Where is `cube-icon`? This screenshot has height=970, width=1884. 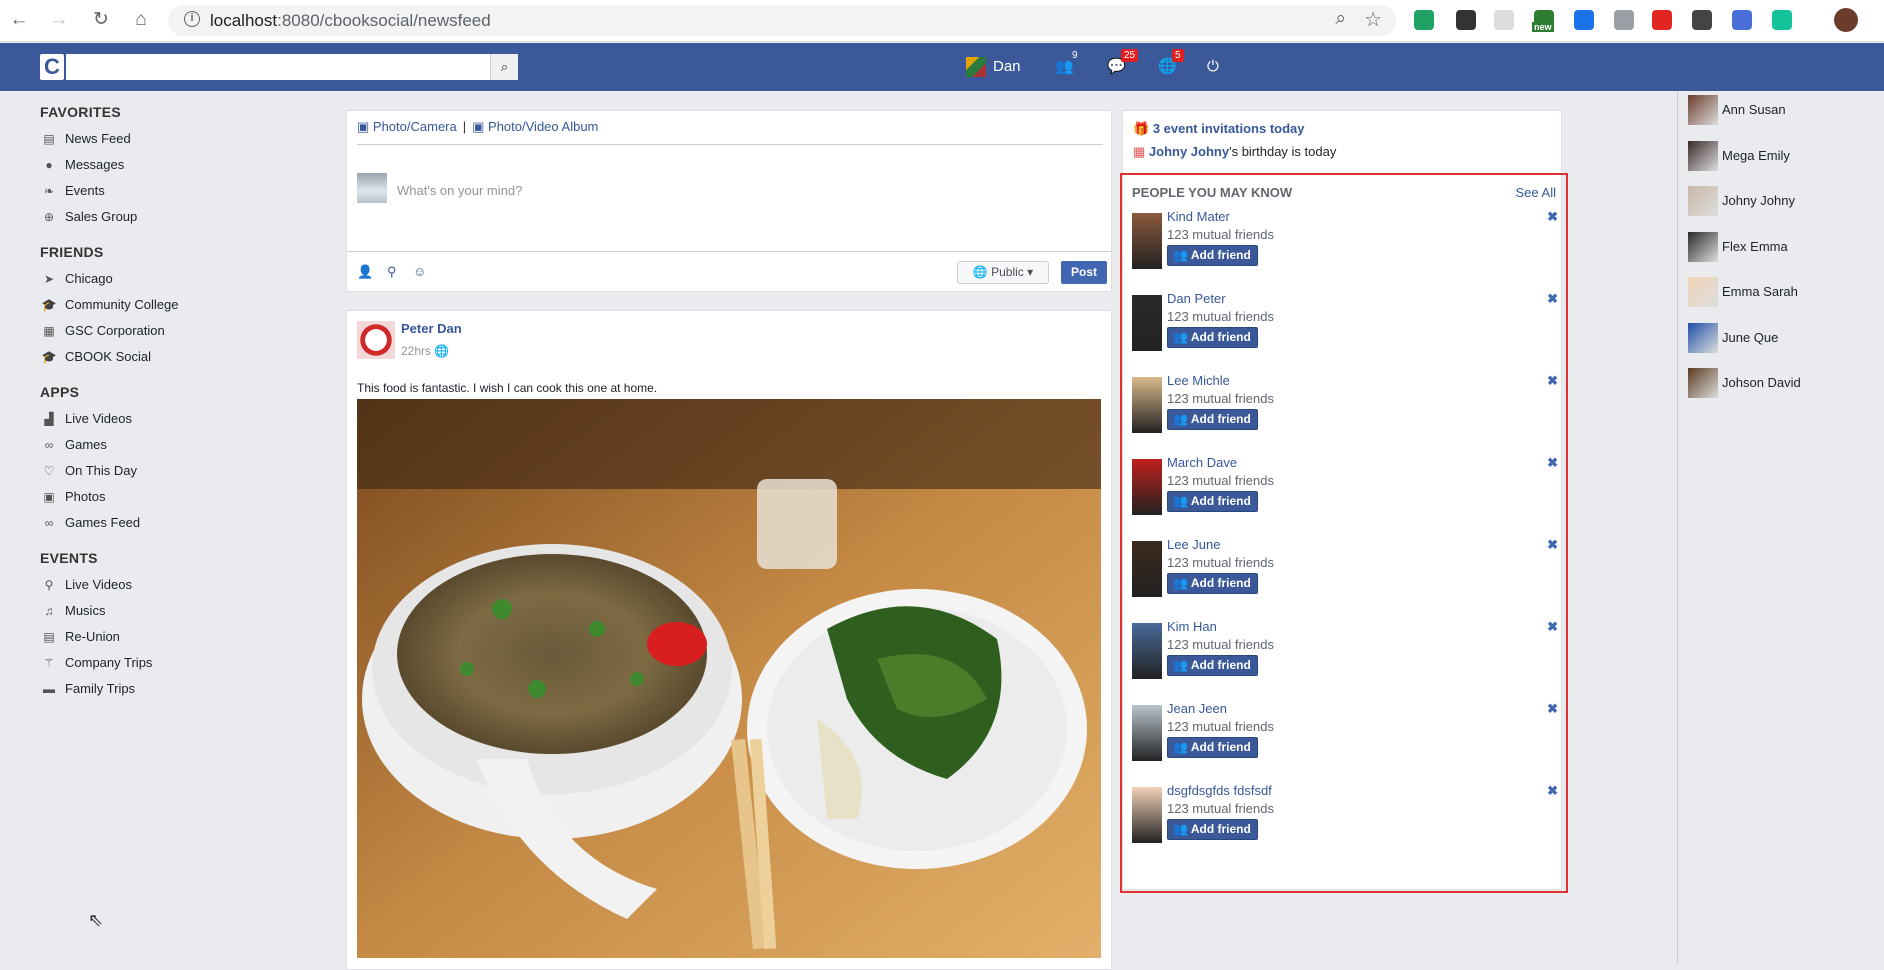
cube-icon is located at coordinates (1742, 20).